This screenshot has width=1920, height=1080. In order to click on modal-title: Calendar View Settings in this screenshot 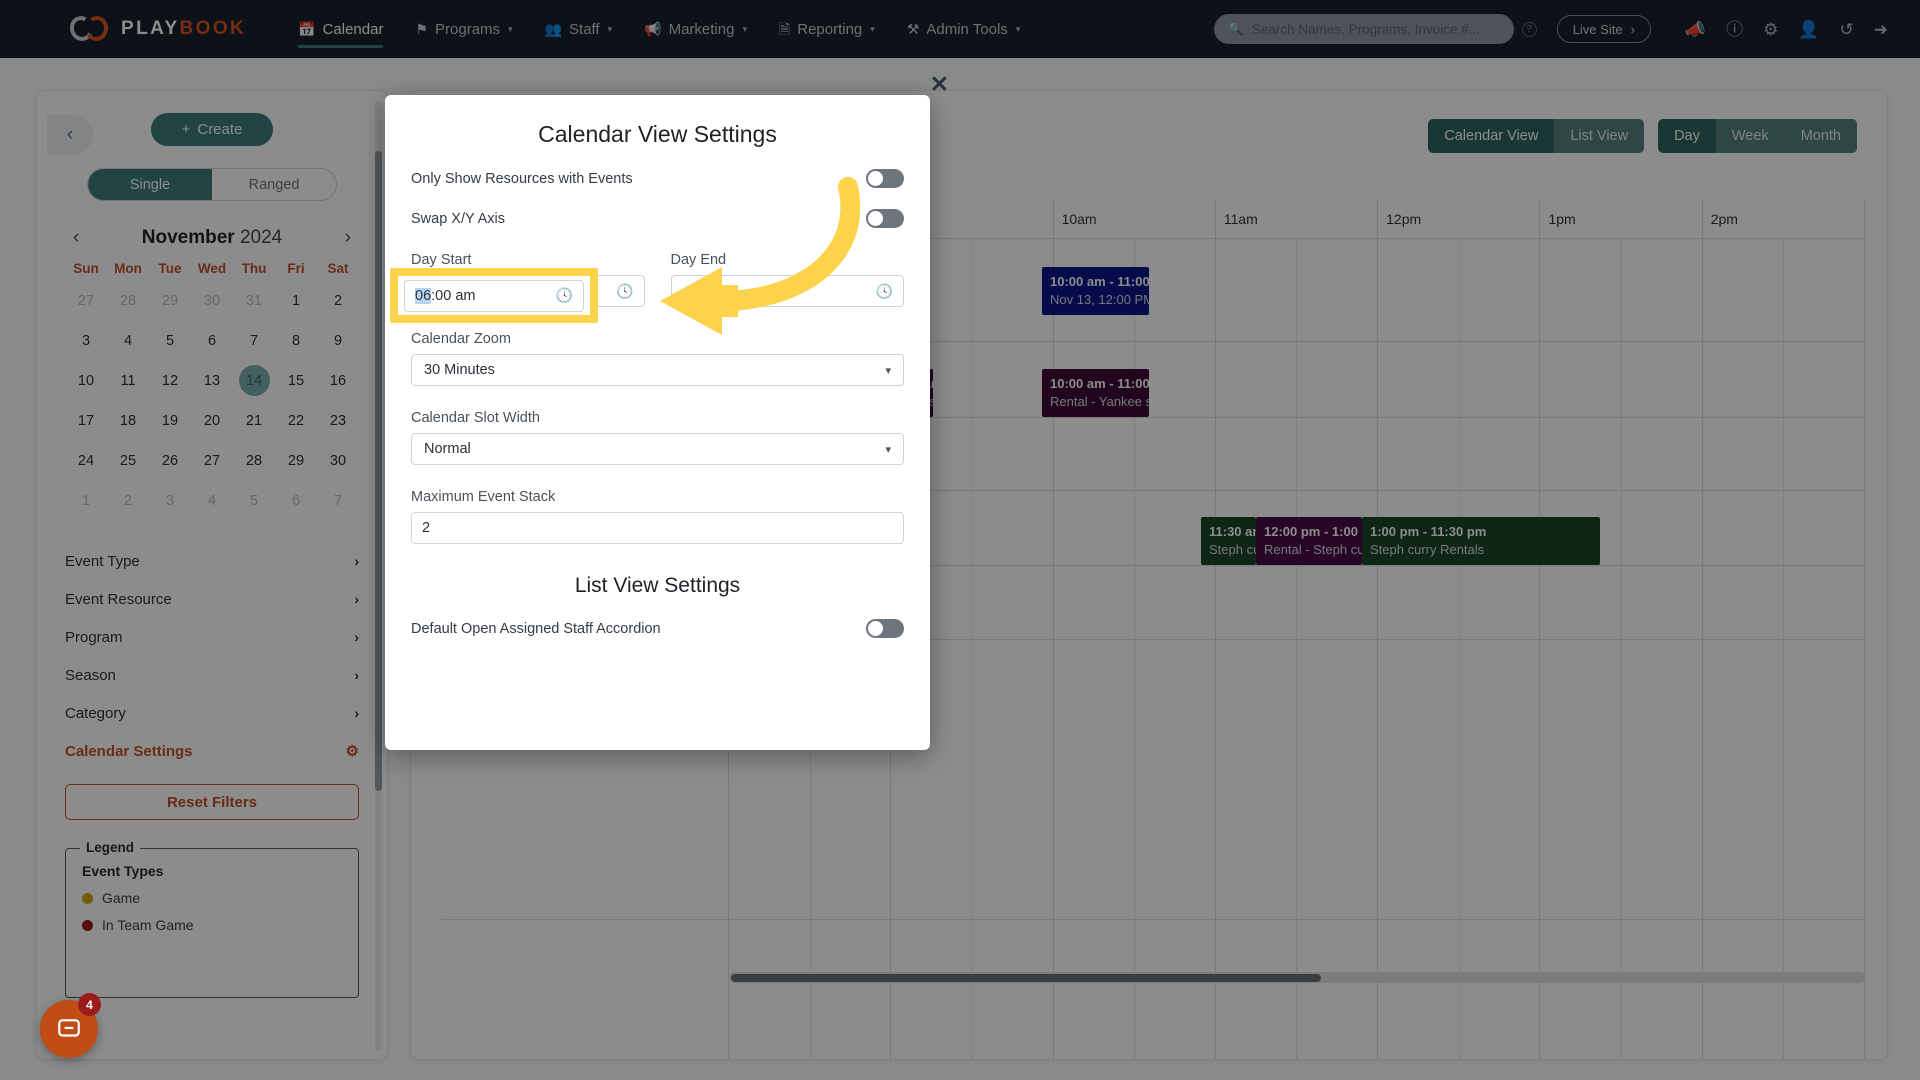, I will do `click(657, 134)`.